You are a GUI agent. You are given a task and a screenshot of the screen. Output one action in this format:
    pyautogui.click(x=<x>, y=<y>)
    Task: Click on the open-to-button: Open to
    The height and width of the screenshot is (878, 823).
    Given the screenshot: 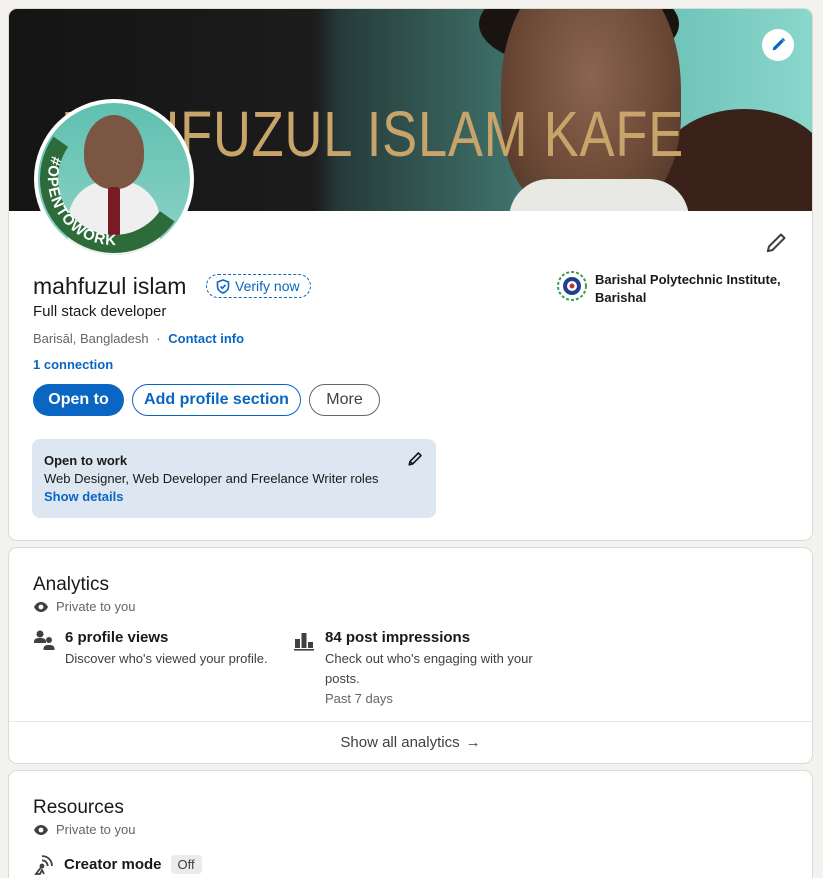 What is the action you would take?
    pyautogui.click(x=78, y=400)
    